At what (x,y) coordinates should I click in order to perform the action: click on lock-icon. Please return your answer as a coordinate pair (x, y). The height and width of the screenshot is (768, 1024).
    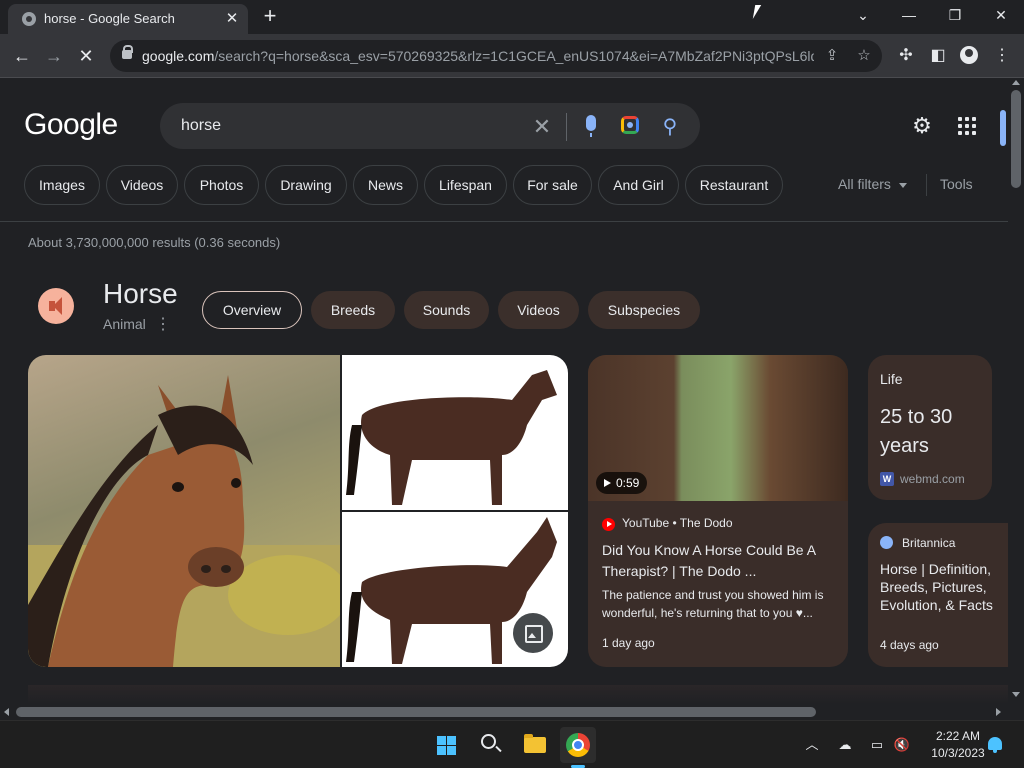
    Looking at the image, I should click on (127, 52).